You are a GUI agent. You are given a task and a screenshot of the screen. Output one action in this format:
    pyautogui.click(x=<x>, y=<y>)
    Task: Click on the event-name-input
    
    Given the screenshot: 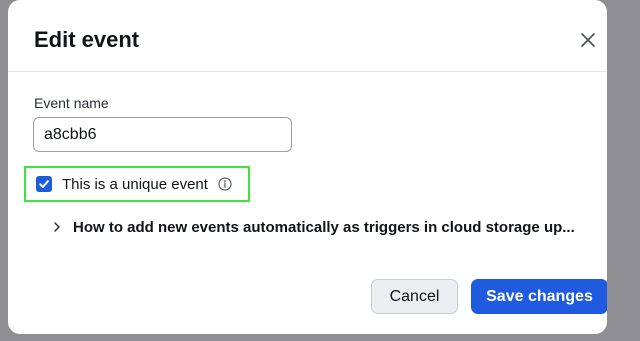 What is the action you would take?
    pyautogui.click(x=162, y=134)
    